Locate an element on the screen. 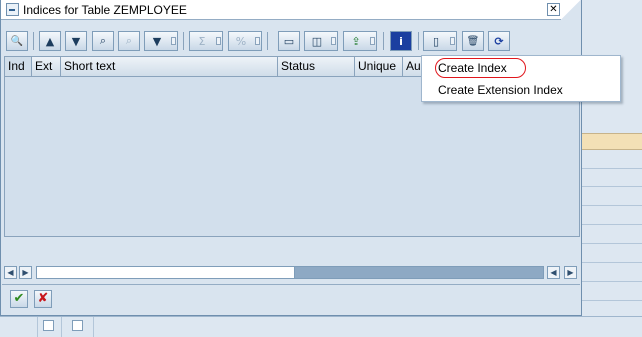 The width and height of the screenshot is (642, 337). sort-ascending-icon: ▲ is located at coordinates (50, 41).